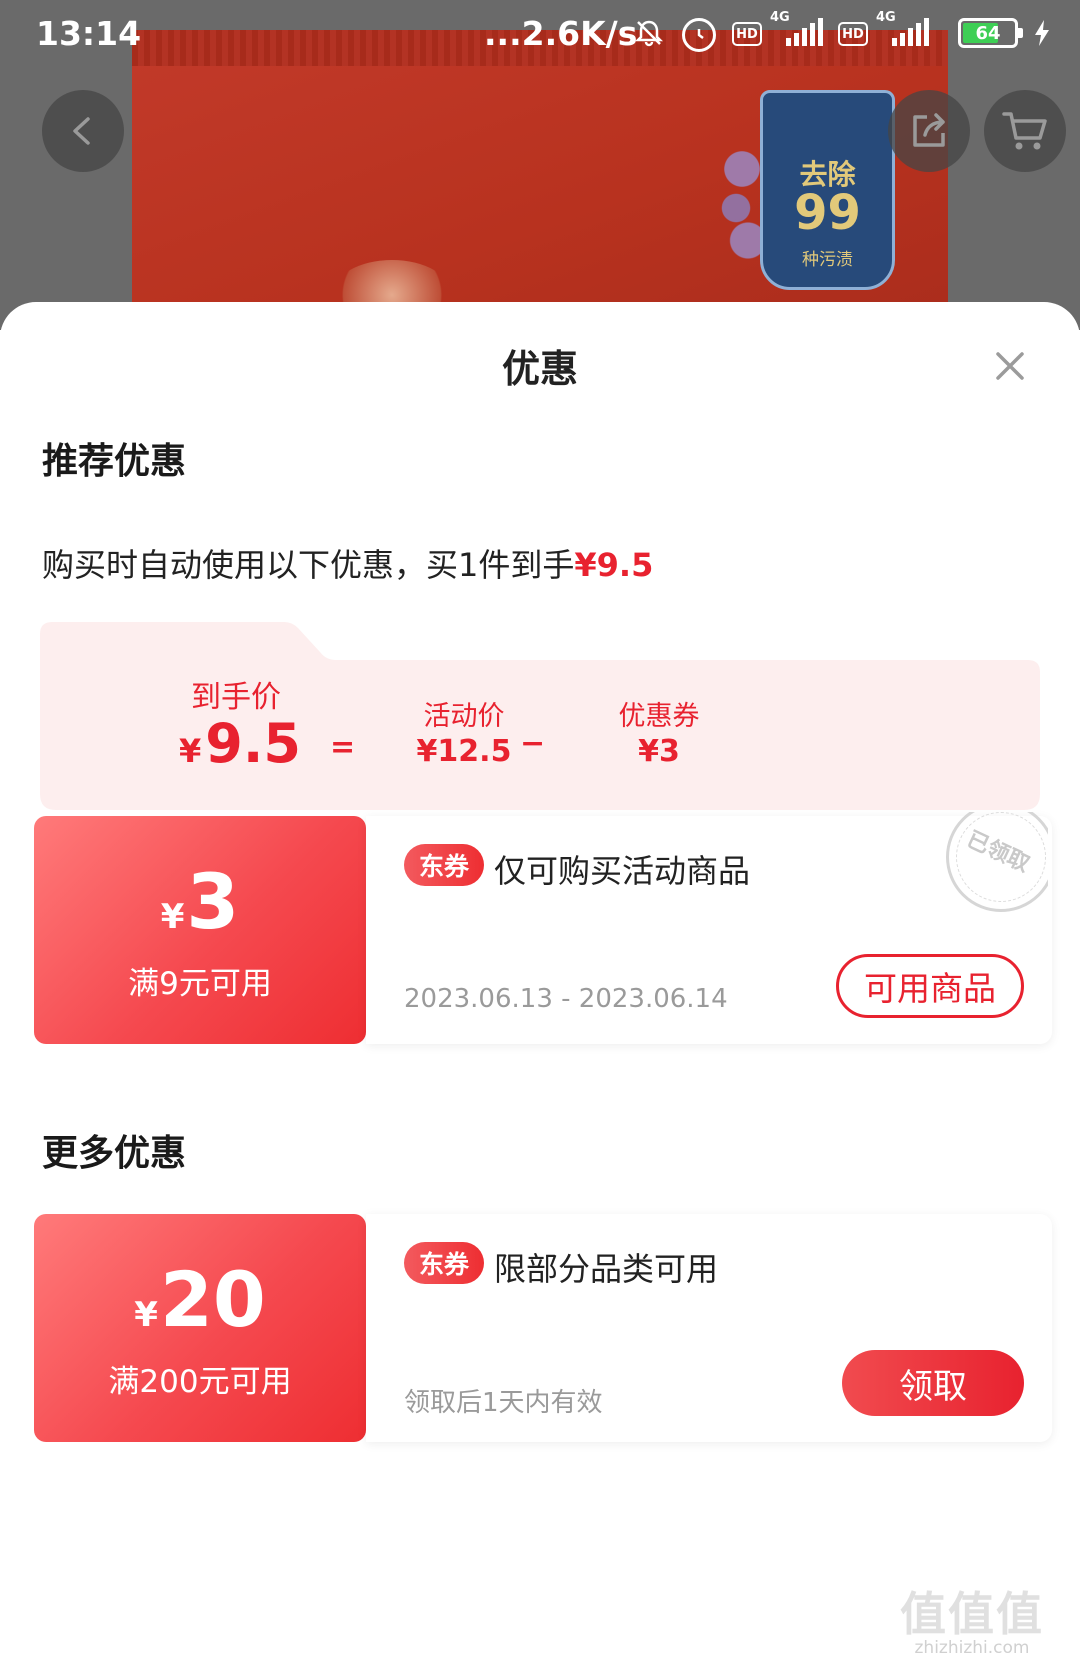  I want to click on cart-icon, so click(1024, 131).